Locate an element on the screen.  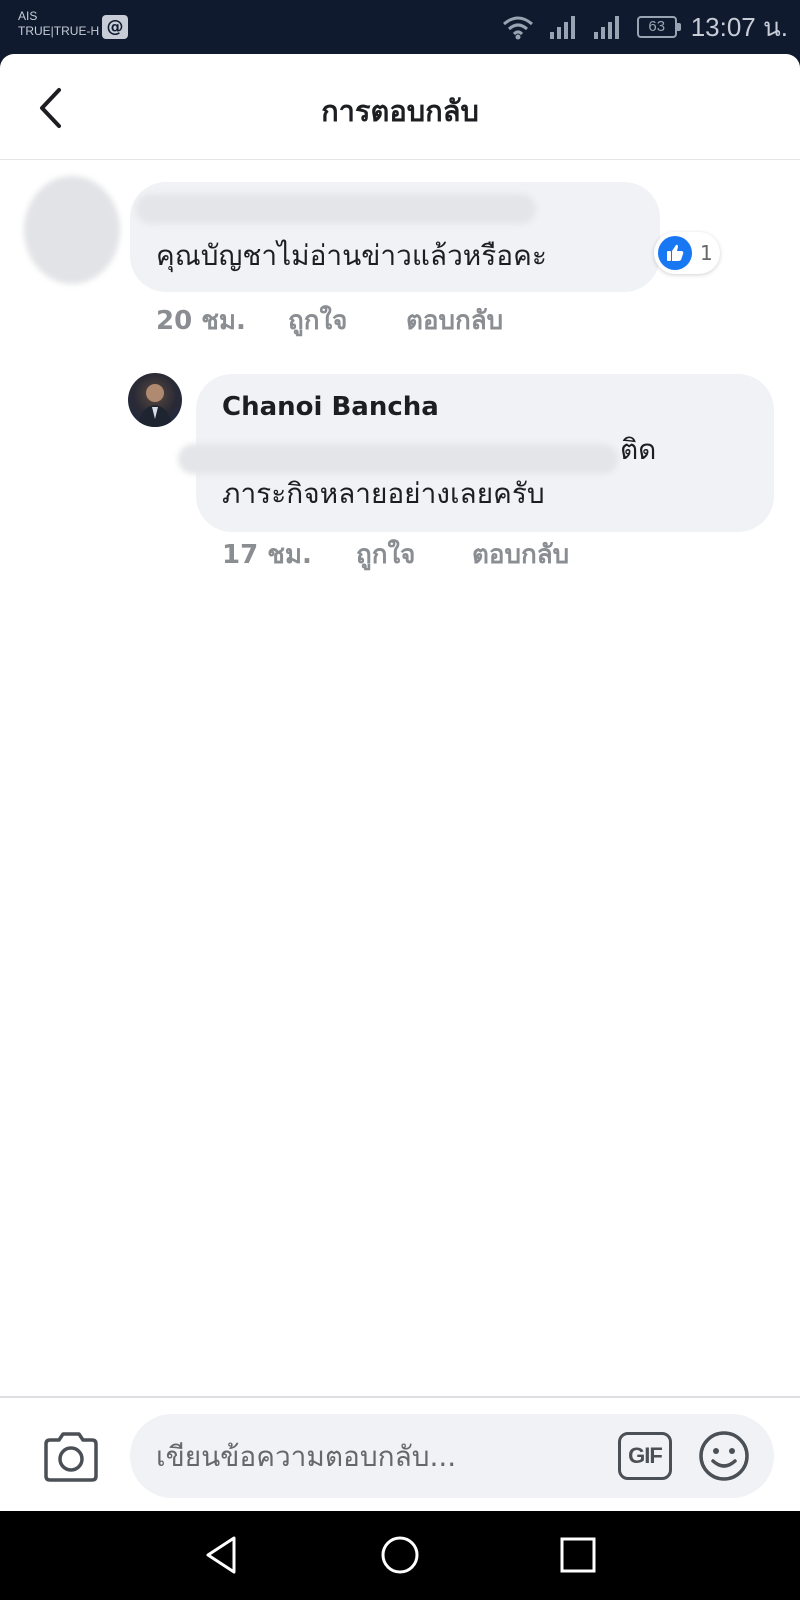
carrier-line-2: TRUE|TRUE-H is located at coordinates (59, 31).